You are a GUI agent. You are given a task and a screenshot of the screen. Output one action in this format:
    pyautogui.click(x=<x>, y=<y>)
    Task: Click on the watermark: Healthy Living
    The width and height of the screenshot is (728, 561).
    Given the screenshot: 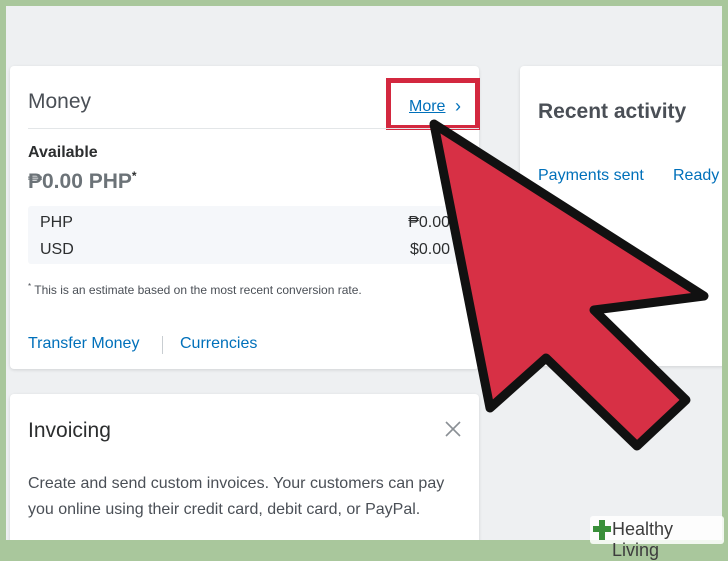 What is the action you would take?
    pyautogui.click(x=657, y=538)
    